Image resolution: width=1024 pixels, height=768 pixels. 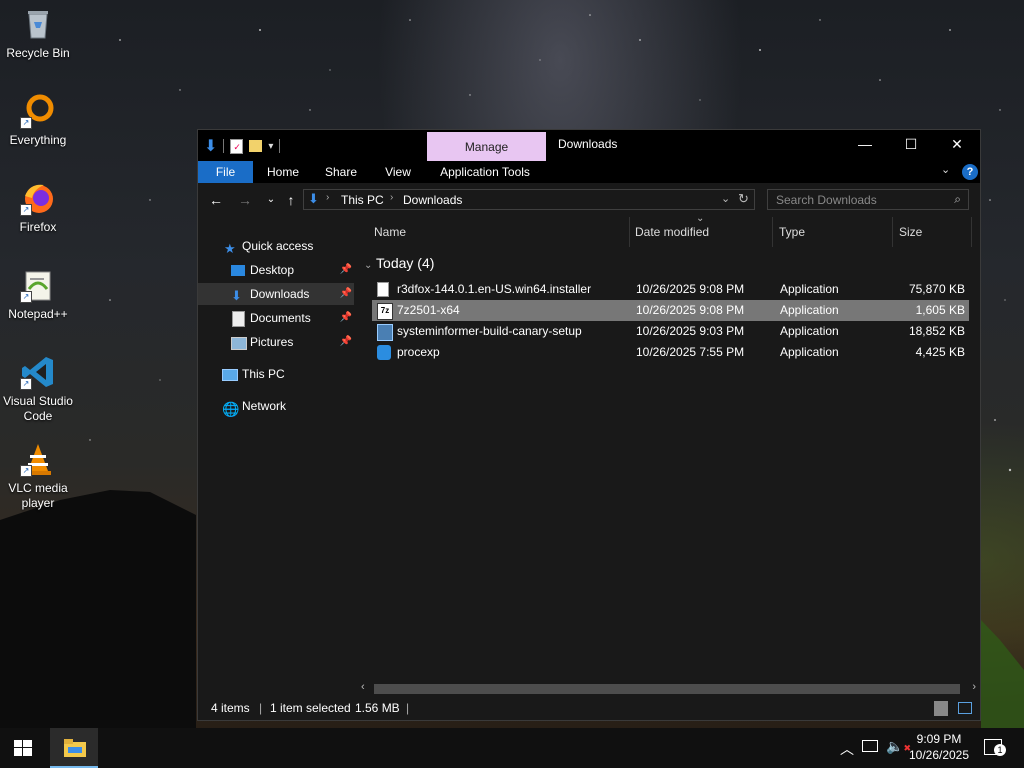 What do you see at coordinates (939, 747) in the screenshot?
I see `clock: 9:09 PM 10/26/2025` at bounding box center [939, 747].